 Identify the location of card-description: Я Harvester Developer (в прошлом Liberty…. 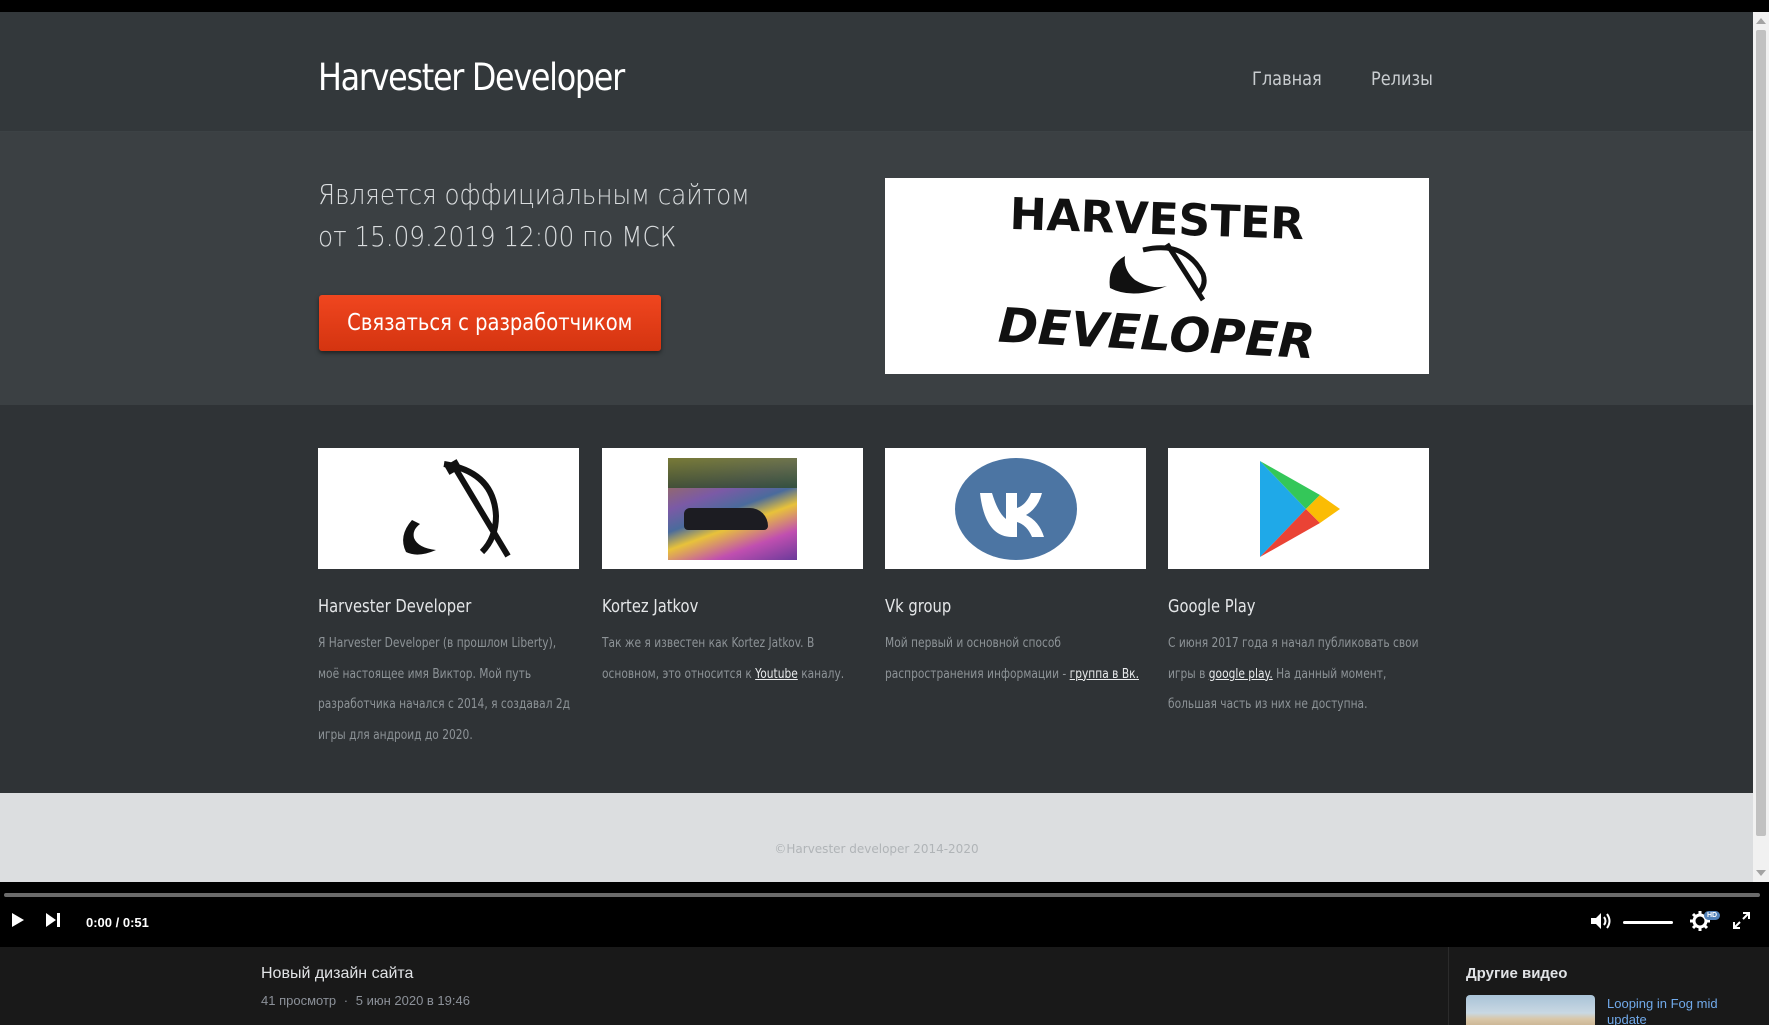
(444, 689).